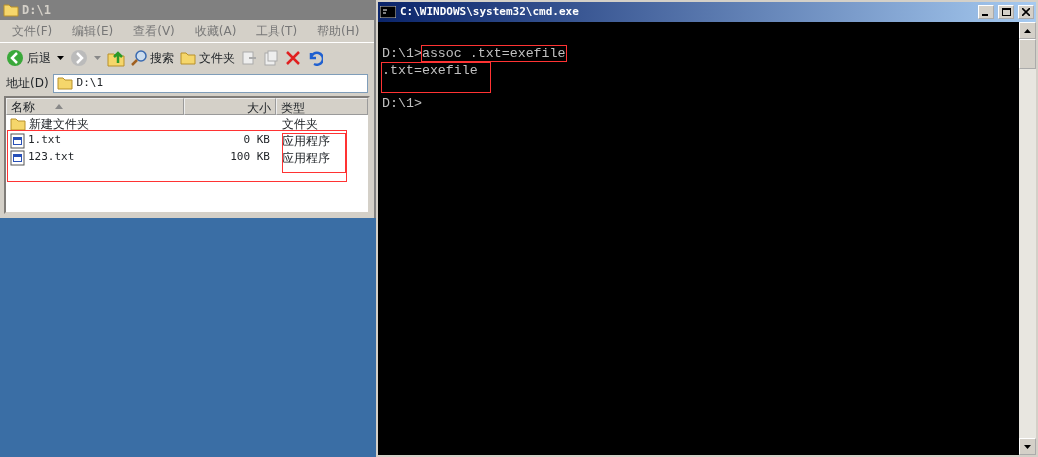 Image resolution: width=1038 pixels, height=457 pixels. I want to click on close-button, so click(1026, 12).